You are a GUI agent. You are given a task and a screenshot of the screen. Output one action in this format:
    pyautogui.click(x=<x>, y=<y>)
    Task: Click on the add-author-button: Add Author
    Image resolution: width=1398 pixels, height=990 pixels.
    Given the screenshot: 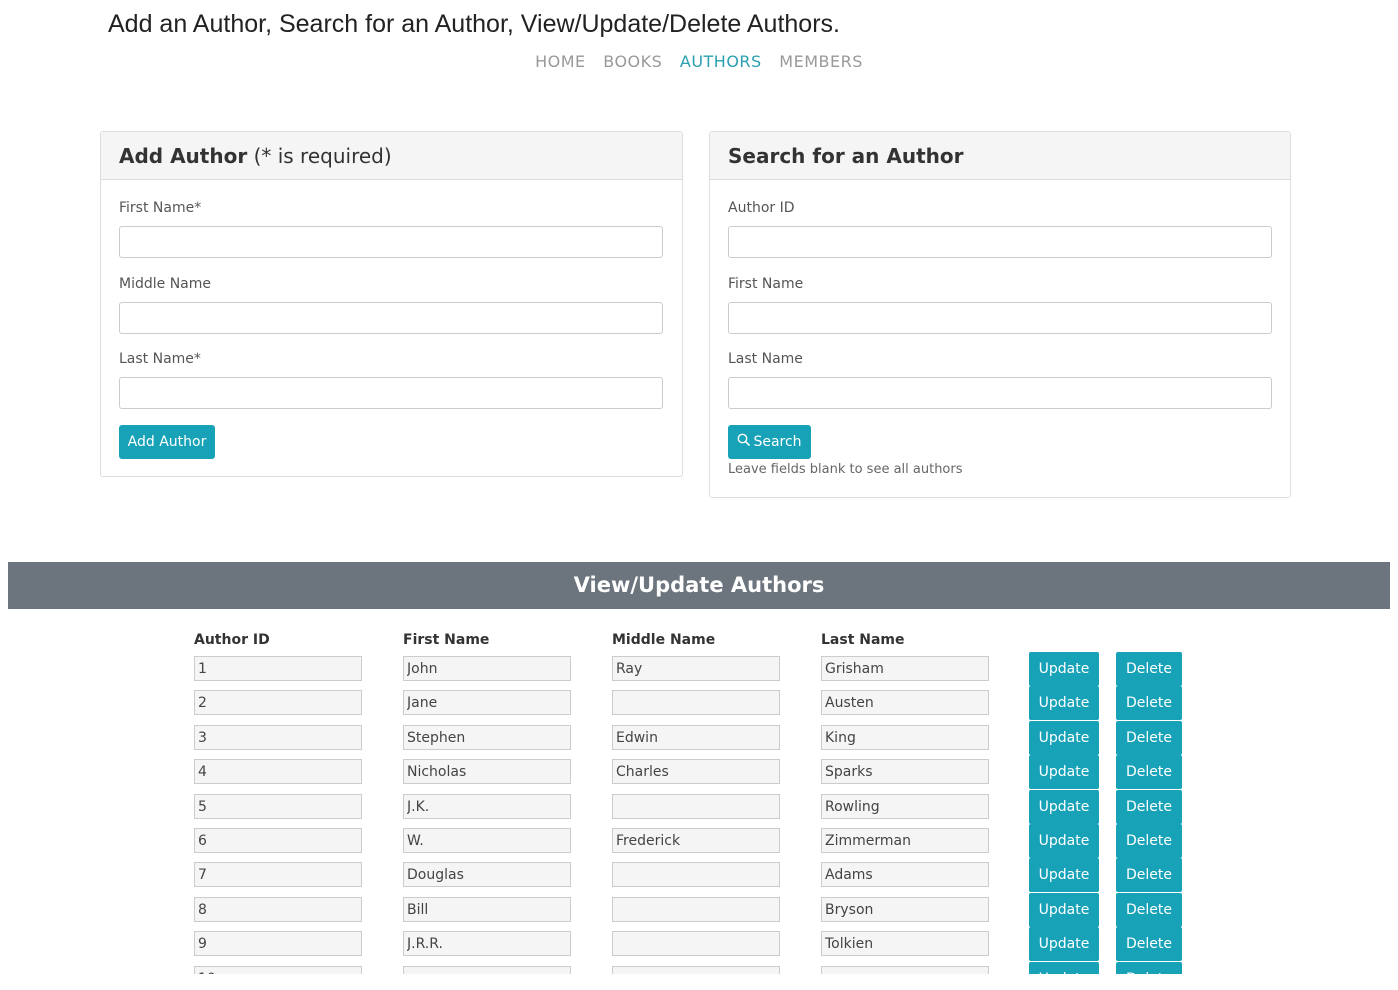 What is the action you would take?
    pyautogui.click(x=167, y=442)
    